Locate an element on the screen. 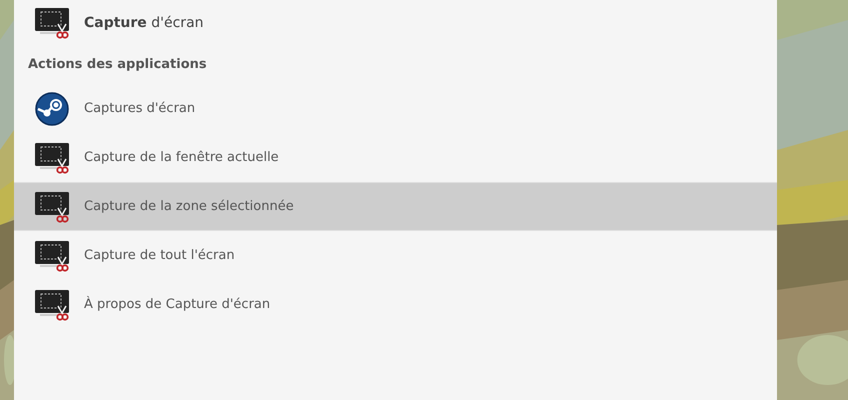 The height and width of the screenshot is (400, 848). steam-icon is located at coordinates (52, 109).